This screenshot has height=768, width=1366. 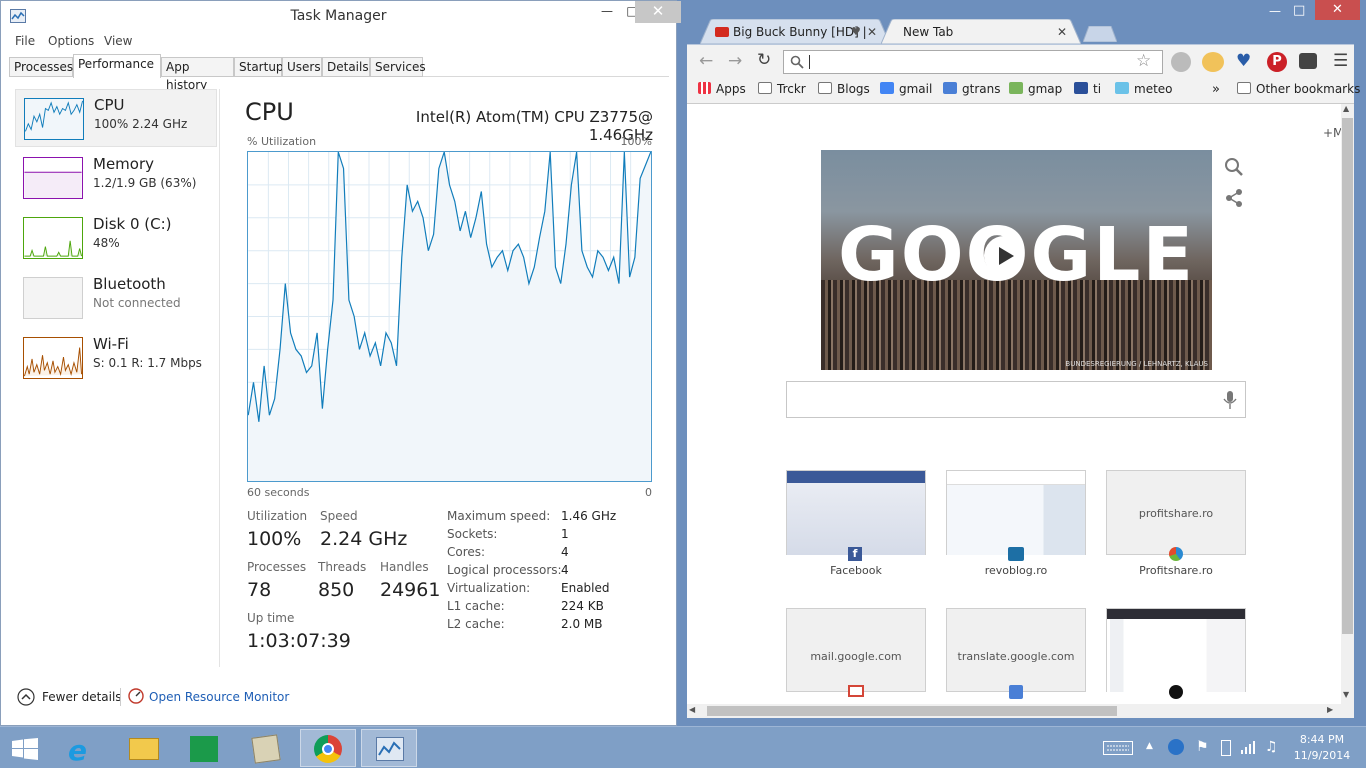 I want to click on forward-button: →, so click(x=735, y=61).